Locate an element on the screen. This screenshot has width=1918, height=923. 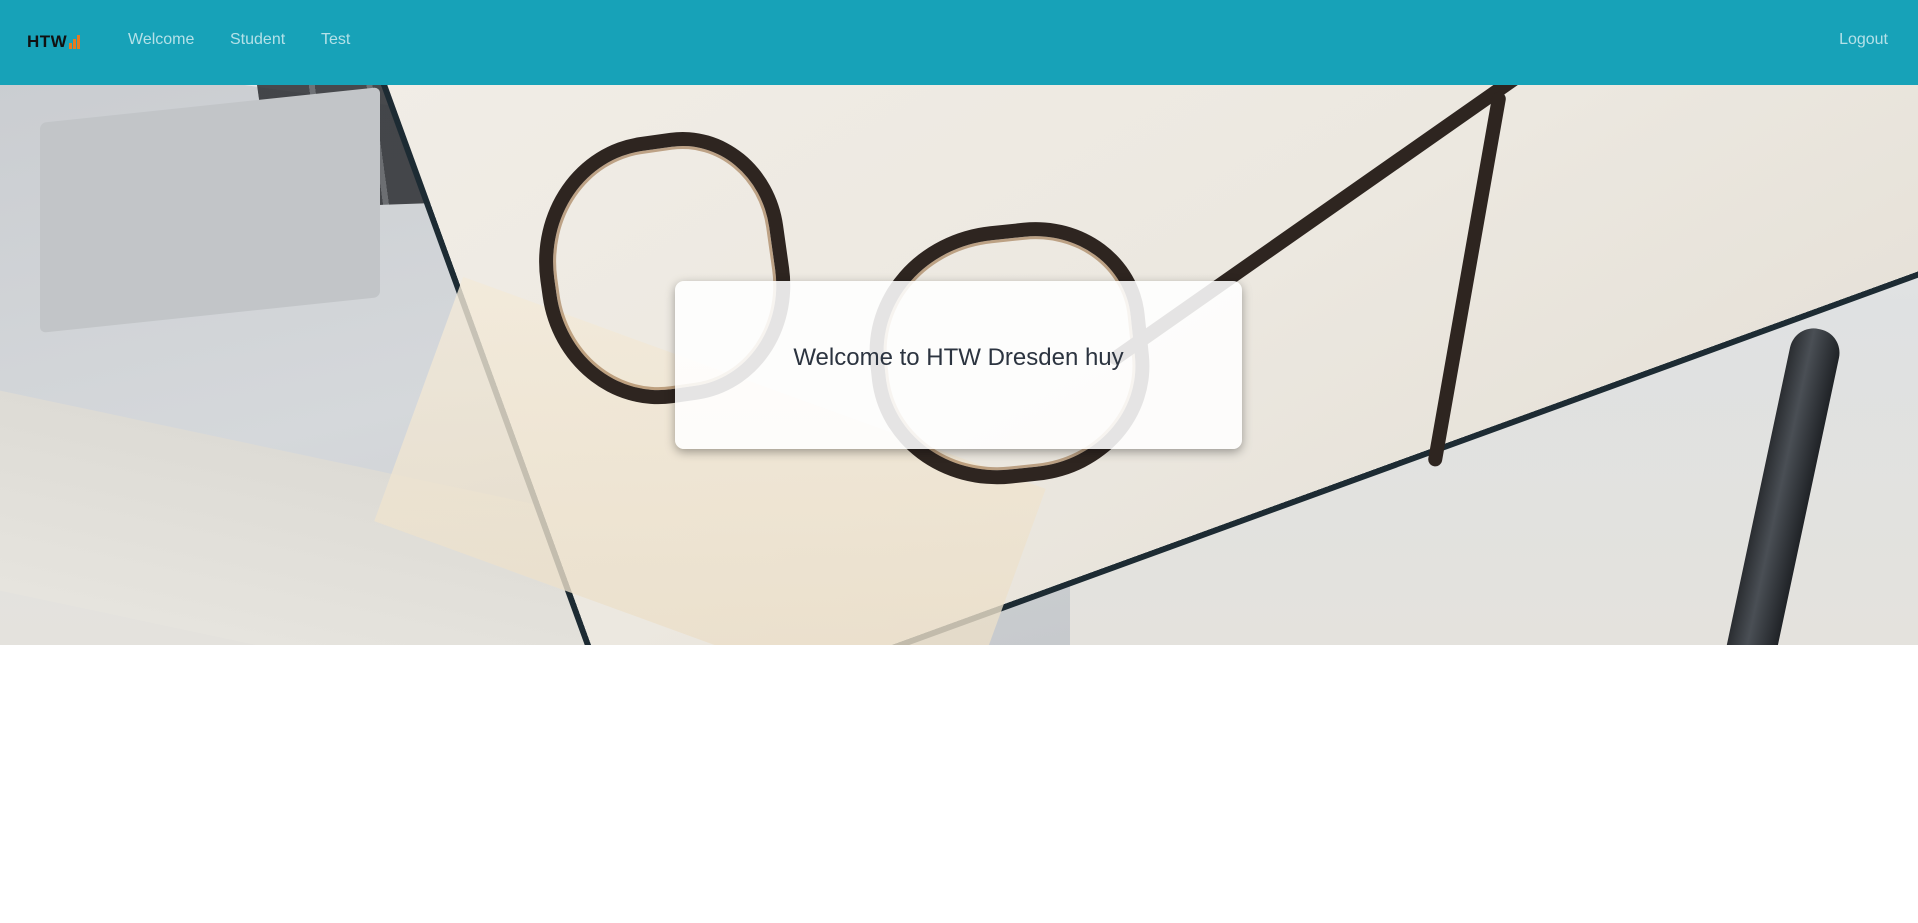
nav-link-welcome: Welcome is located at coordinates (161, 40).